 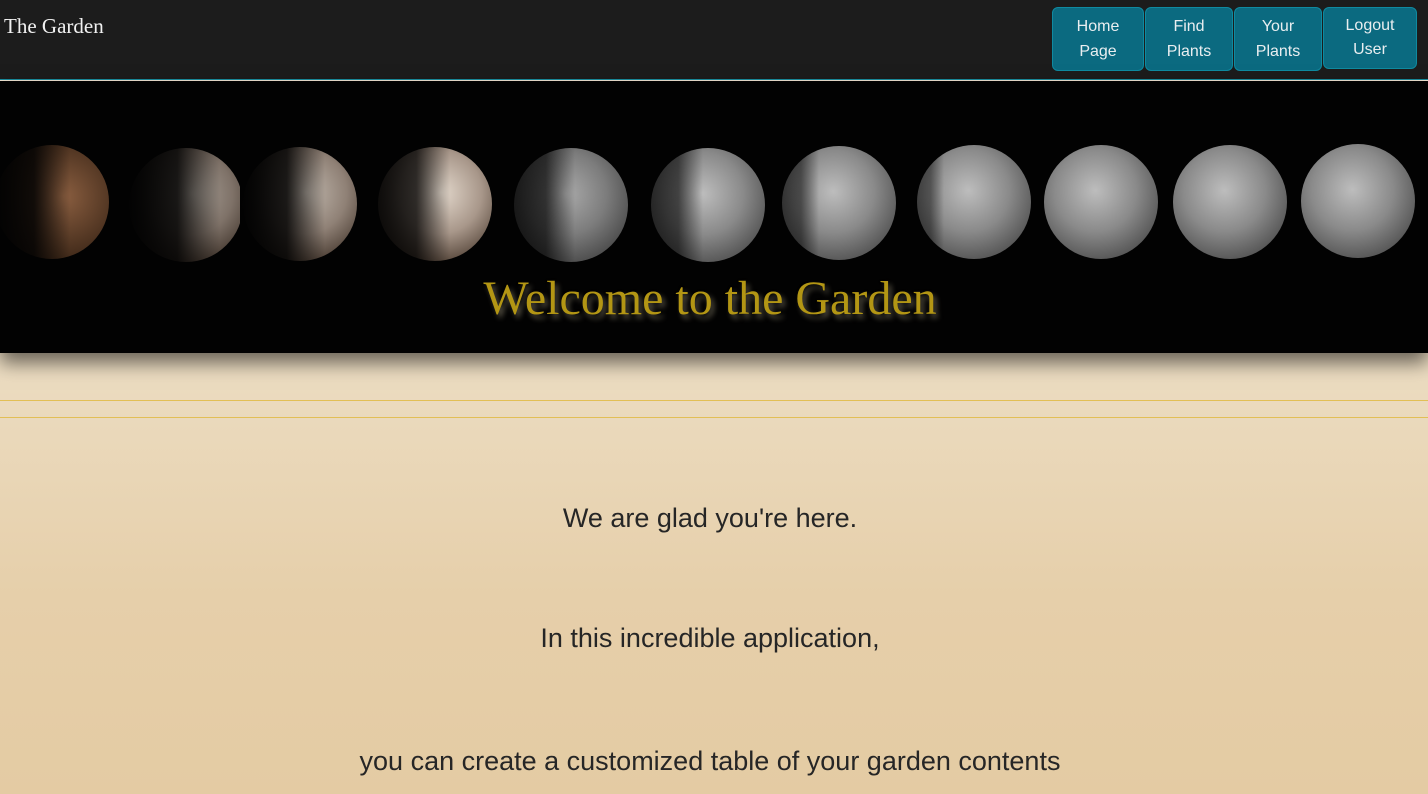 What do you see at coordinates (710, 638) in the screenshot?
I see `intro-line-2: In this incredible application,` at bounding box center [710, 638].